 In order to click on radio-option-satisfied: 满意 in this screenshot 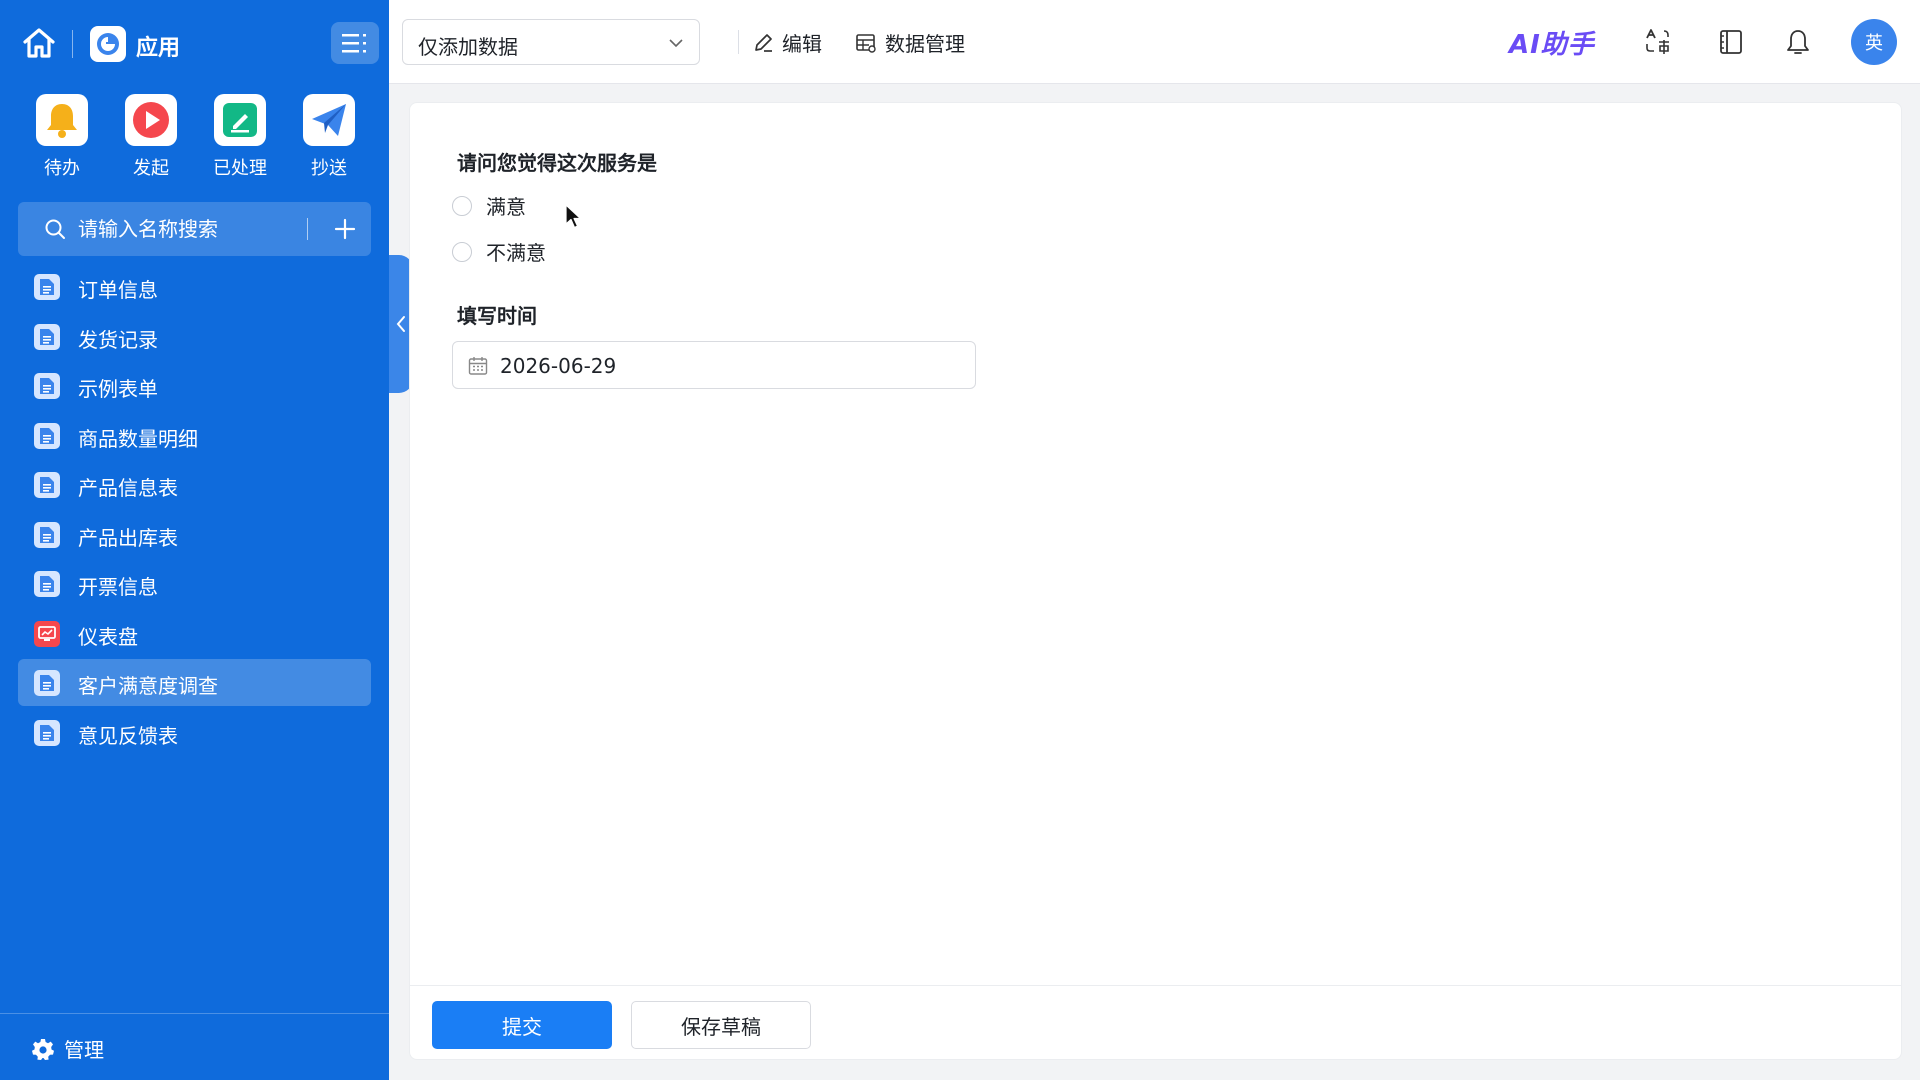, I will do `click(489, 205)`.